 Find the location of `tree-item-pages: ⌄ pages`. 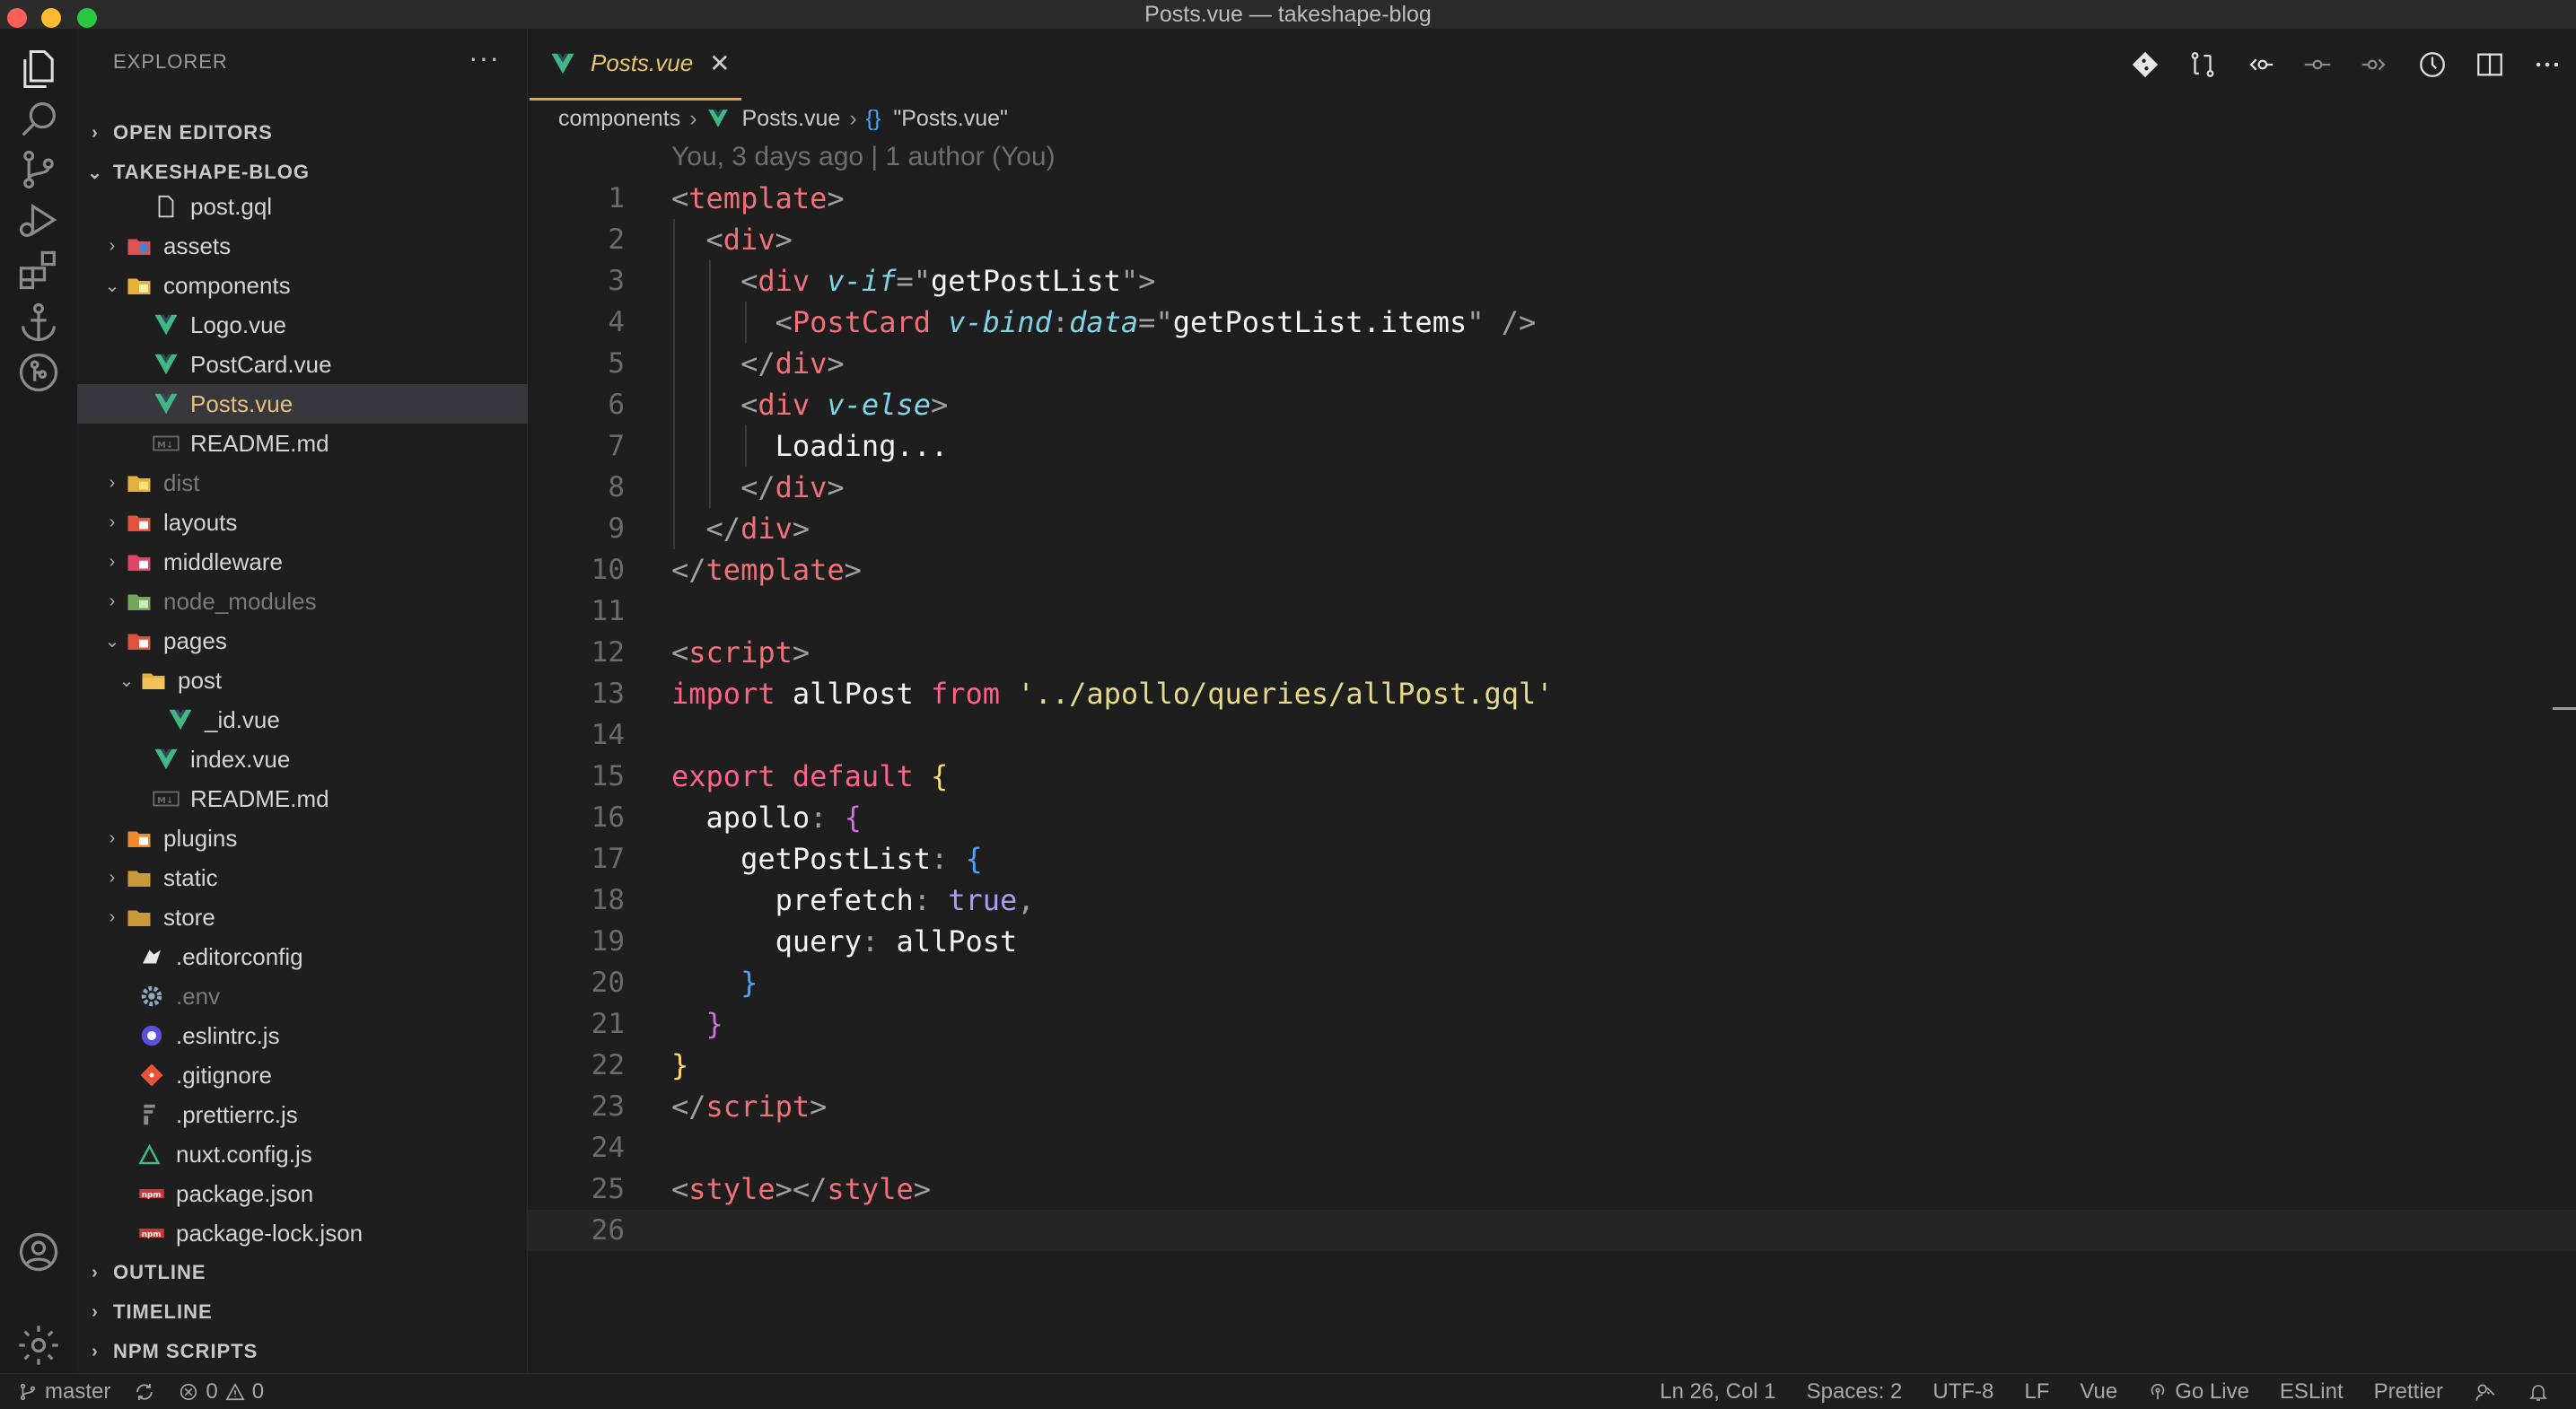

tree-item-pages: ⌄ pages is located at coordinates (302, 641).